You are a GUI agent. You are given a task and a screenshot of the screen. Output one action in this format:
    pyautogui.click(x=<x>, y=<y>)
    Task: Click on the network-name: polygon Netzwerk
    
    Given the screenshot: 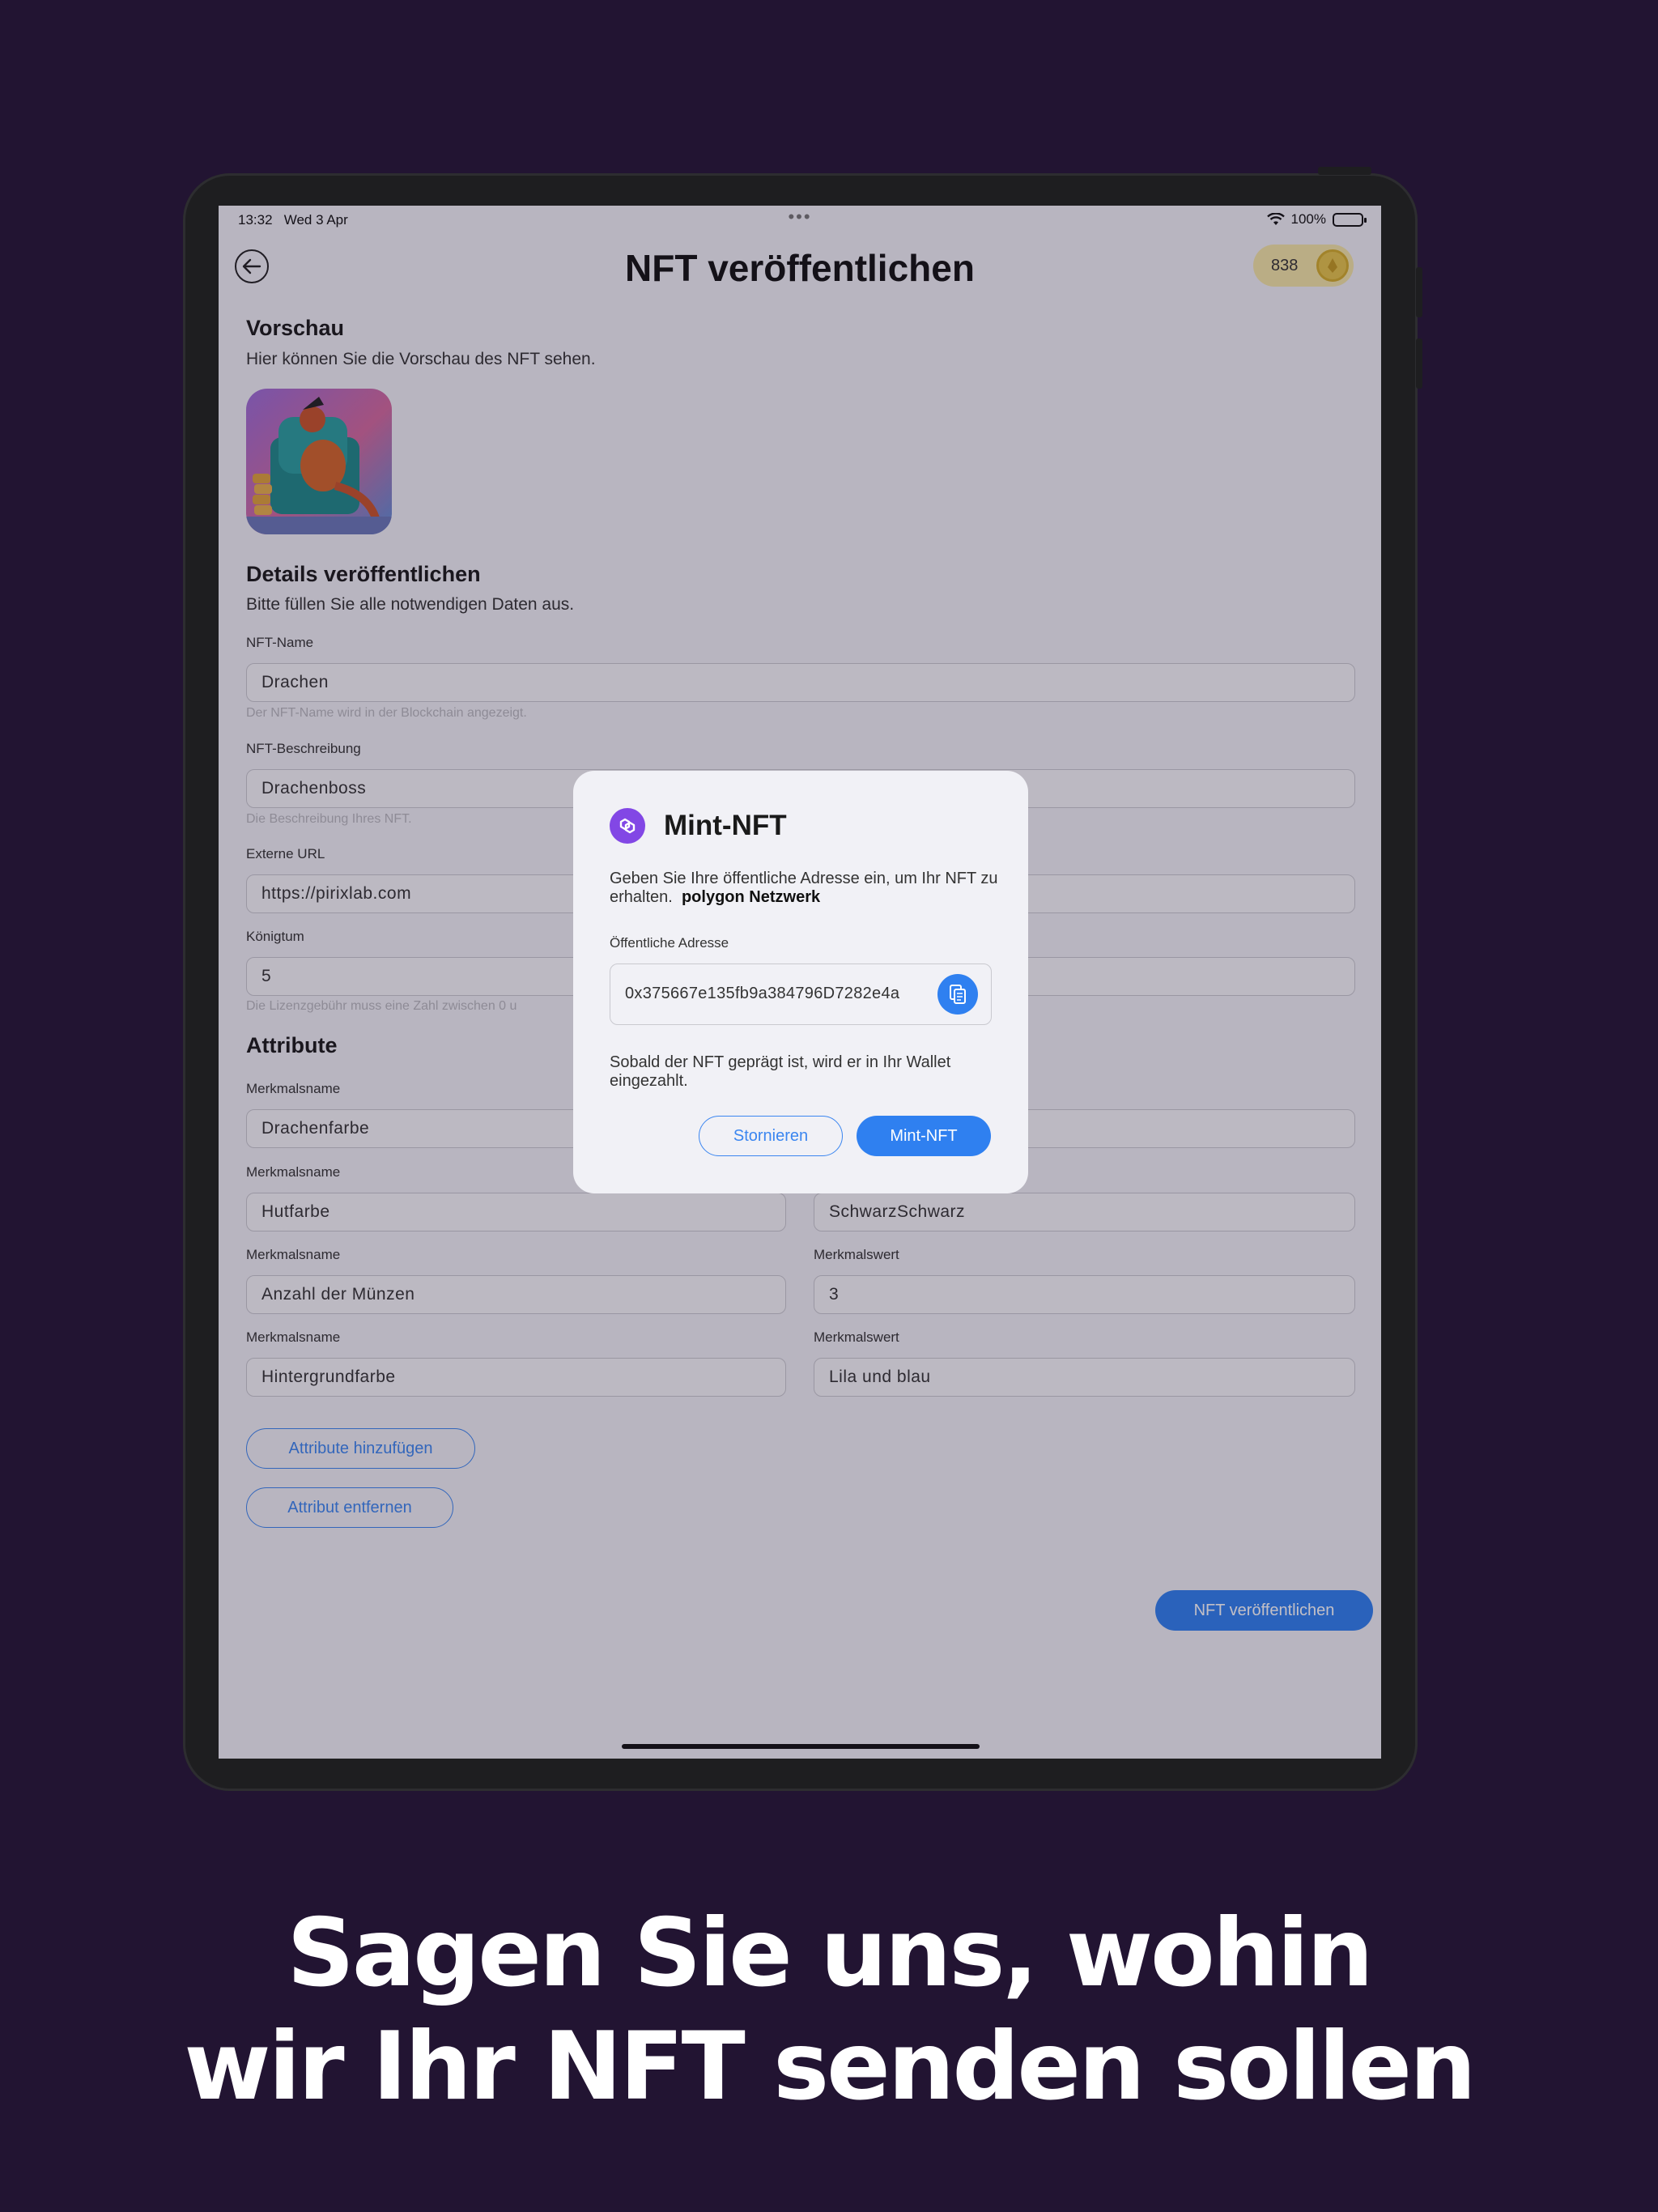 What is the action you would take?
    pyautogui.click(x=751, y=897)
    